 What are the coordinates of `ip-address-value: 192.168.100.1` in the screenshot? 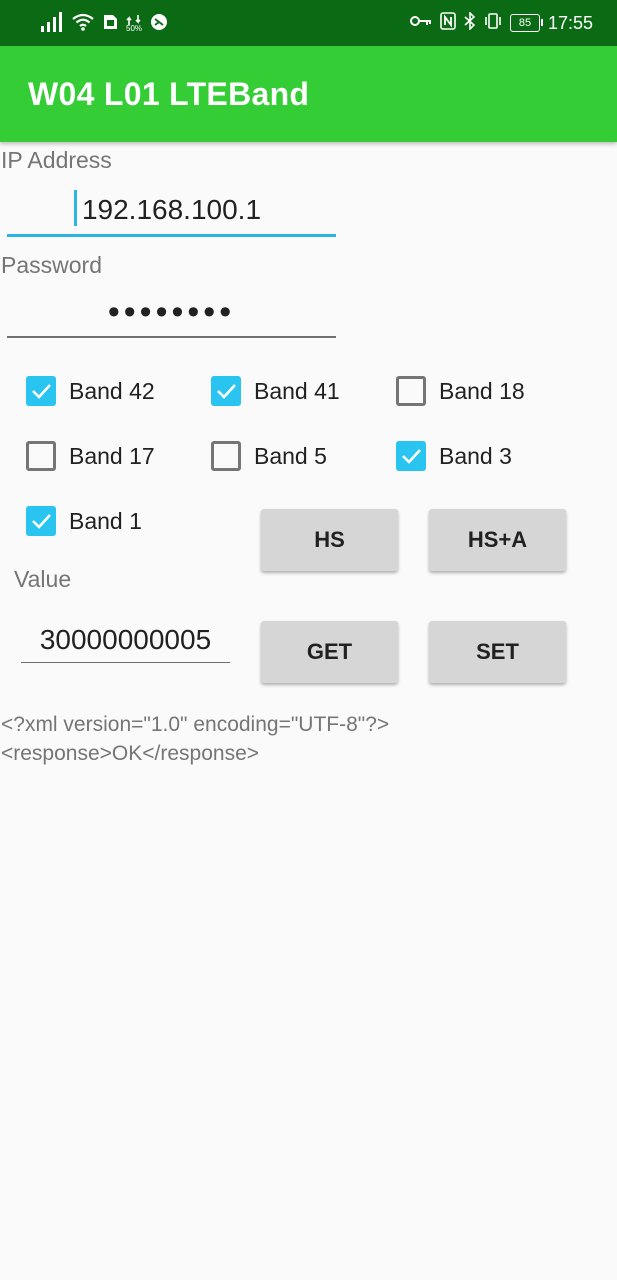 It's located at (171, 209).